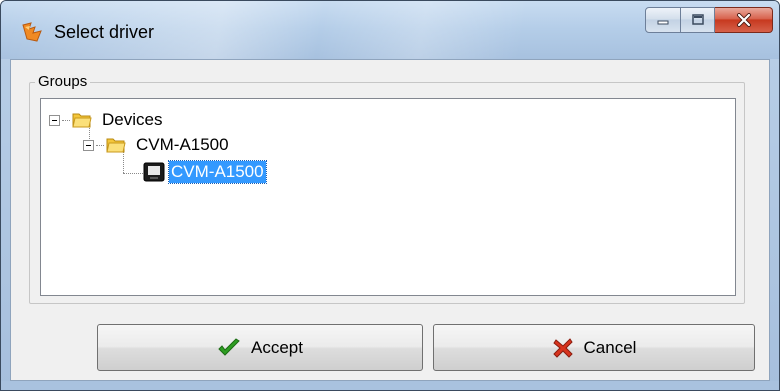  Describe the element at coordinates (277, 347) in the screenshot. I see `accept-label: Accept` at that location.